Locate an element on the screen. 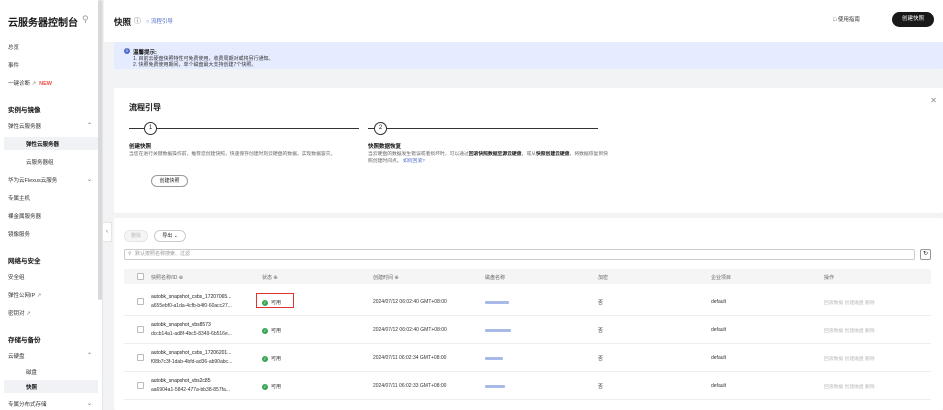 The height and width of the screenshot is (410, 943). delete-button: 删除 is located at coordinates (136, 236).